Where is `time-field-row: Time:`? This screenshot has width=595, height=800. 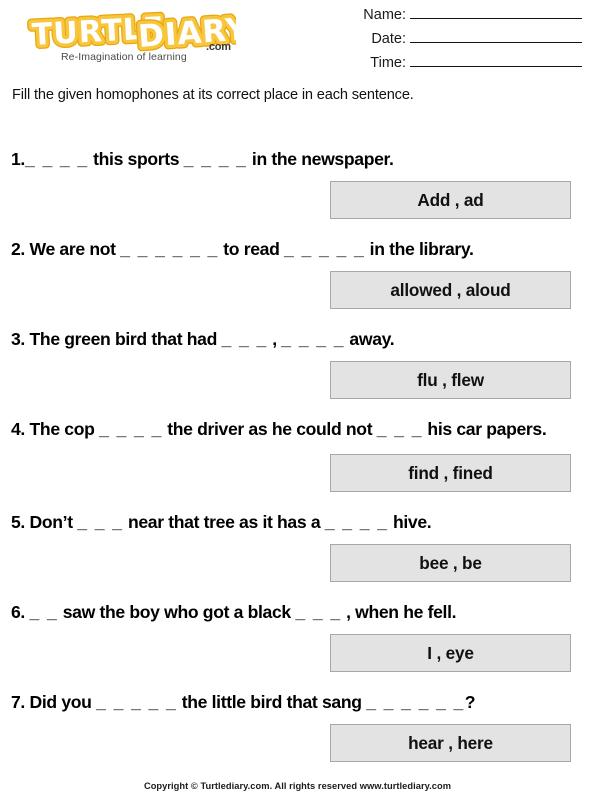
time-field-row: Time: is located at coordinates (451, 66).